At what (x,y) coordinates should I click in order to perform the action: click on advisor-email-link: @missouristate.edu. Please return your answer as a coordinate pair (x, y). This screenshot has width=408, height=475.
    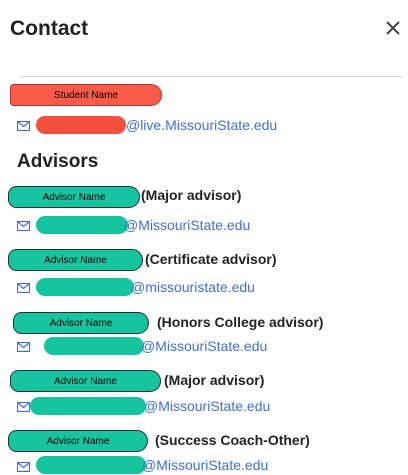
    Looking at the image, I should click on (193, 287).